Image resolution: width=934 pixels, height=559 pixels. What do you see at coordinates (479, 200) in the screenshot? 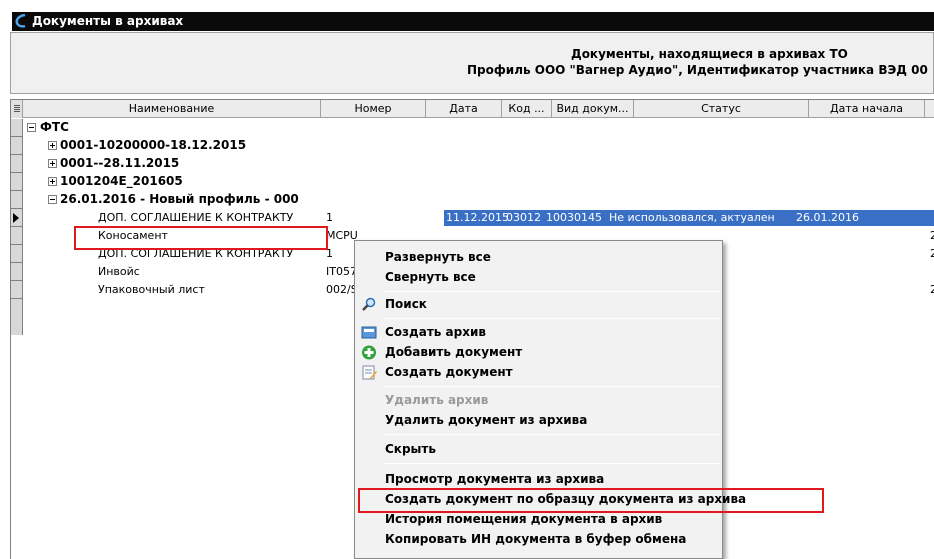
I see `tree-node-archive-open: 26.01.2016 - Новый профиль - 000` at bounding box center [479, 200].